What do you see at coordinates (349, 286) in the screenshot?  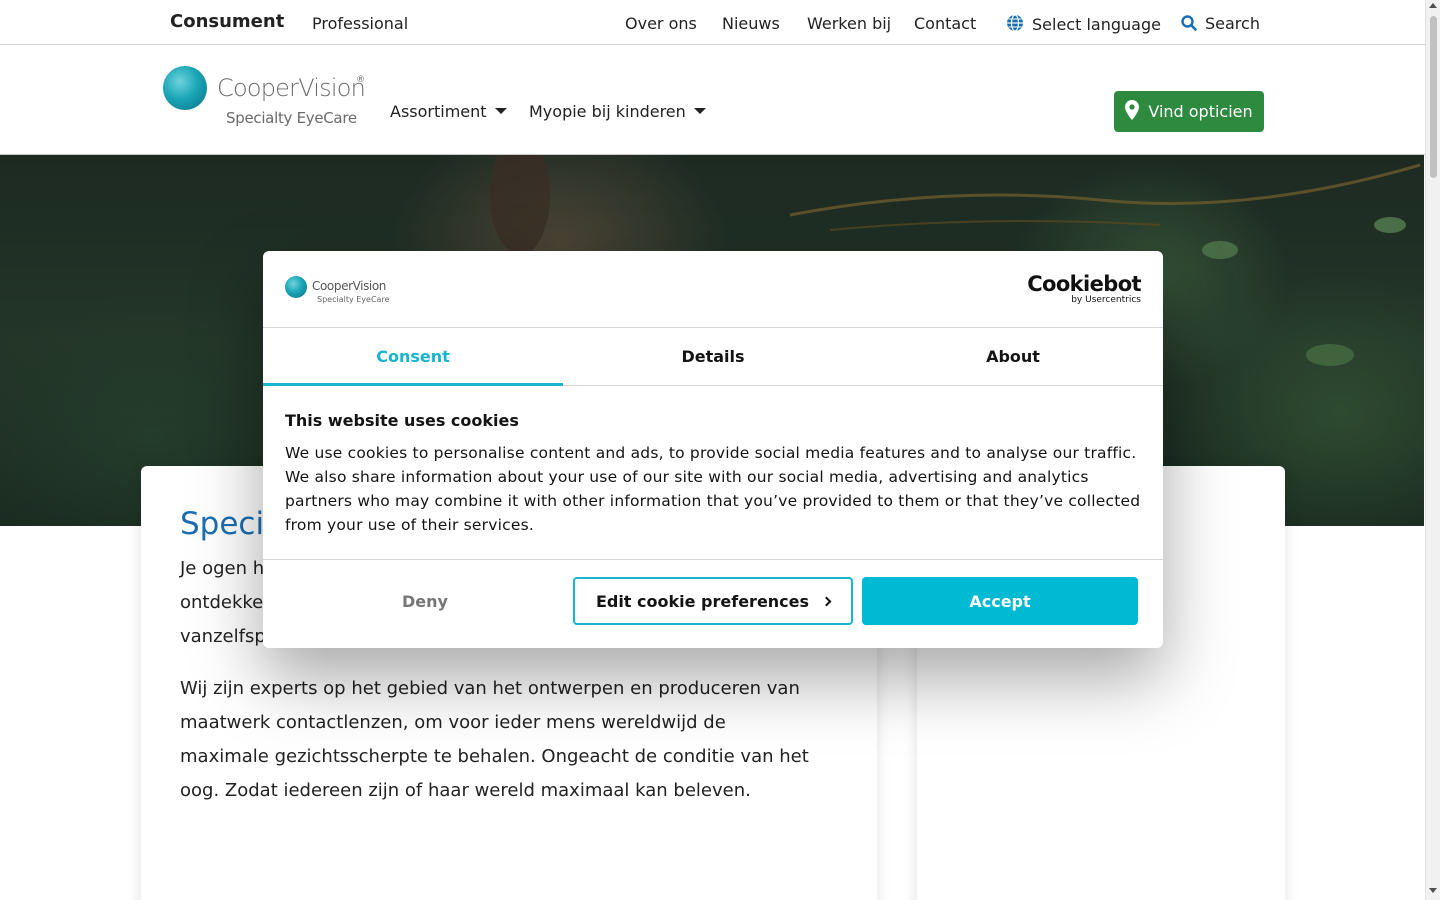 I see `dialog-logo-name: CooperVision` at bounding box center [349, 286].